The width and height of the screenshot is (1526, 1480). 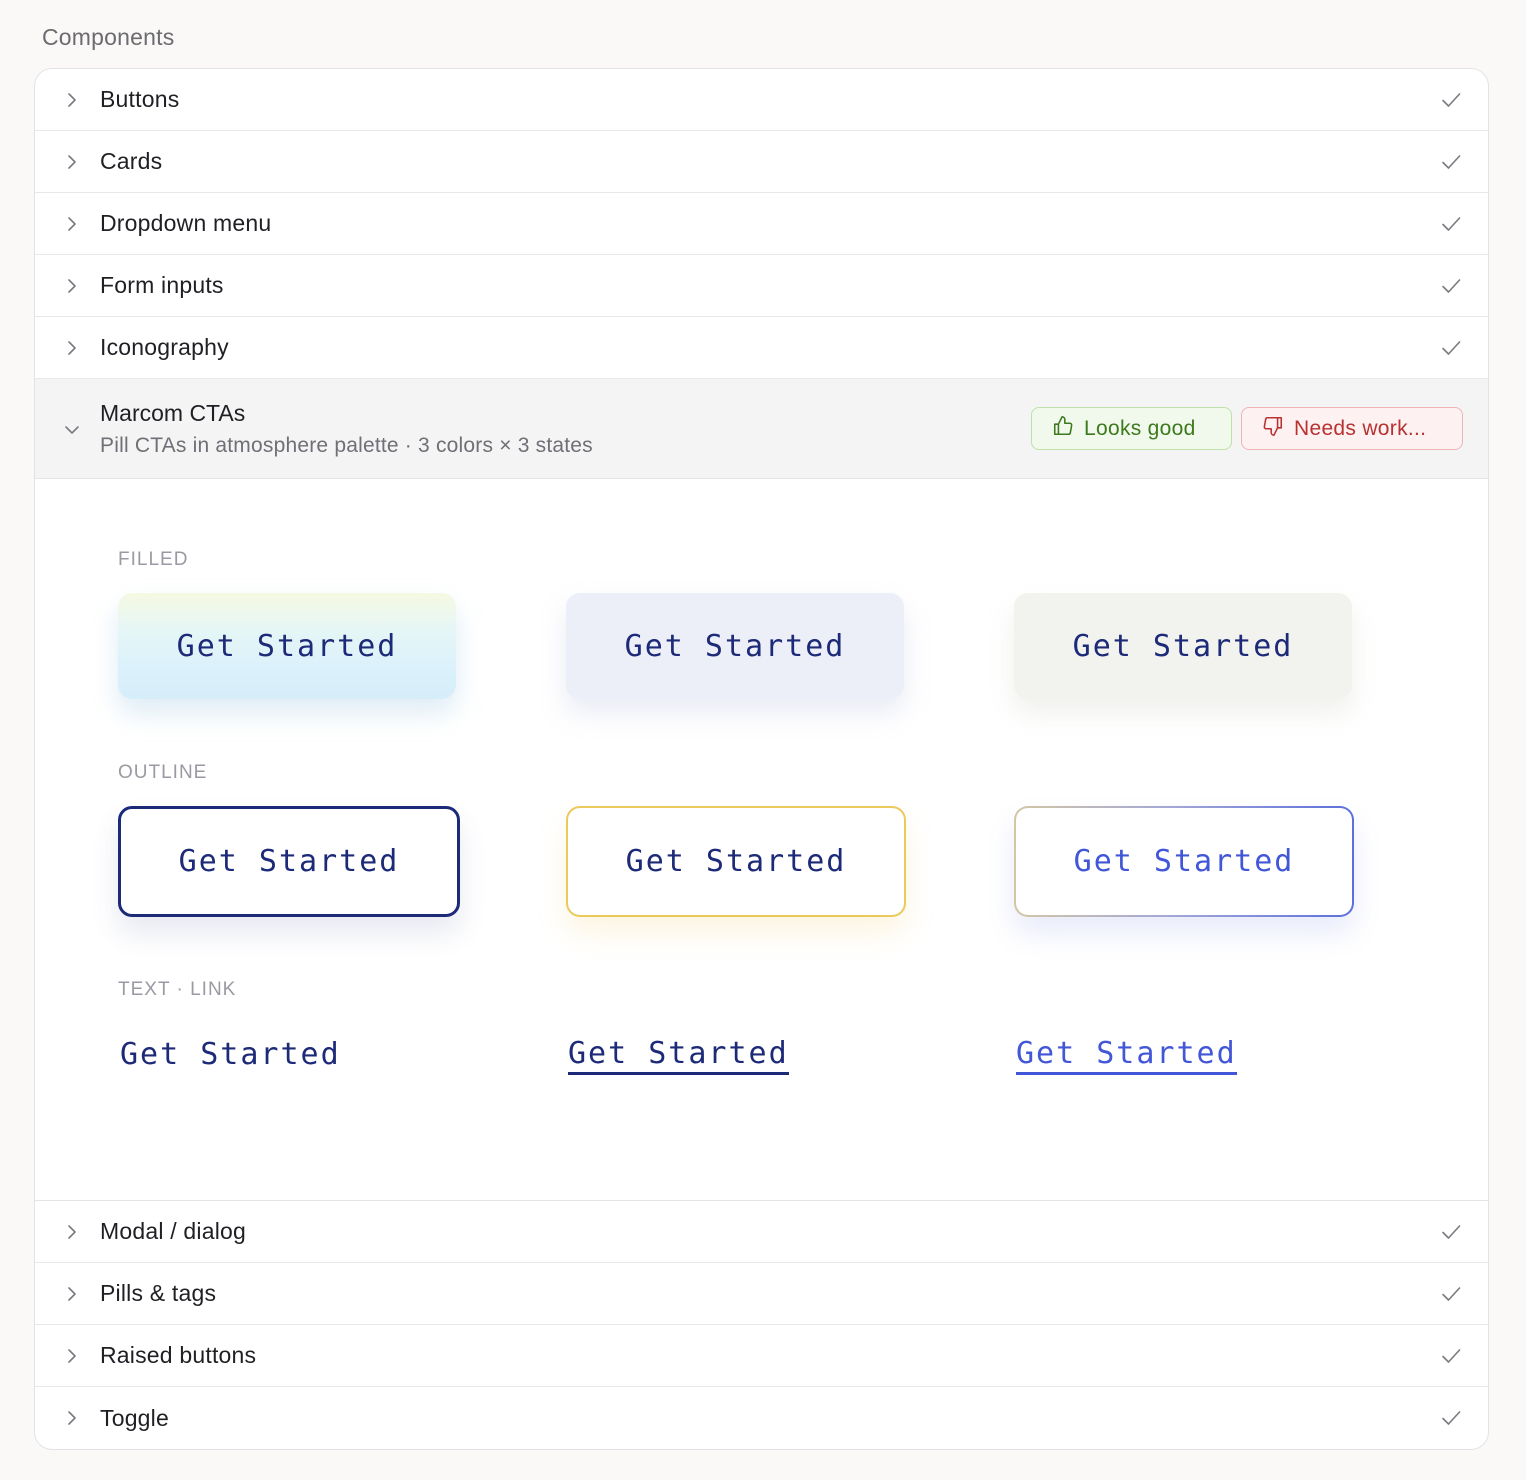 I want to click on cta-outline-navy: Get Started, so click(x=289, y=861).